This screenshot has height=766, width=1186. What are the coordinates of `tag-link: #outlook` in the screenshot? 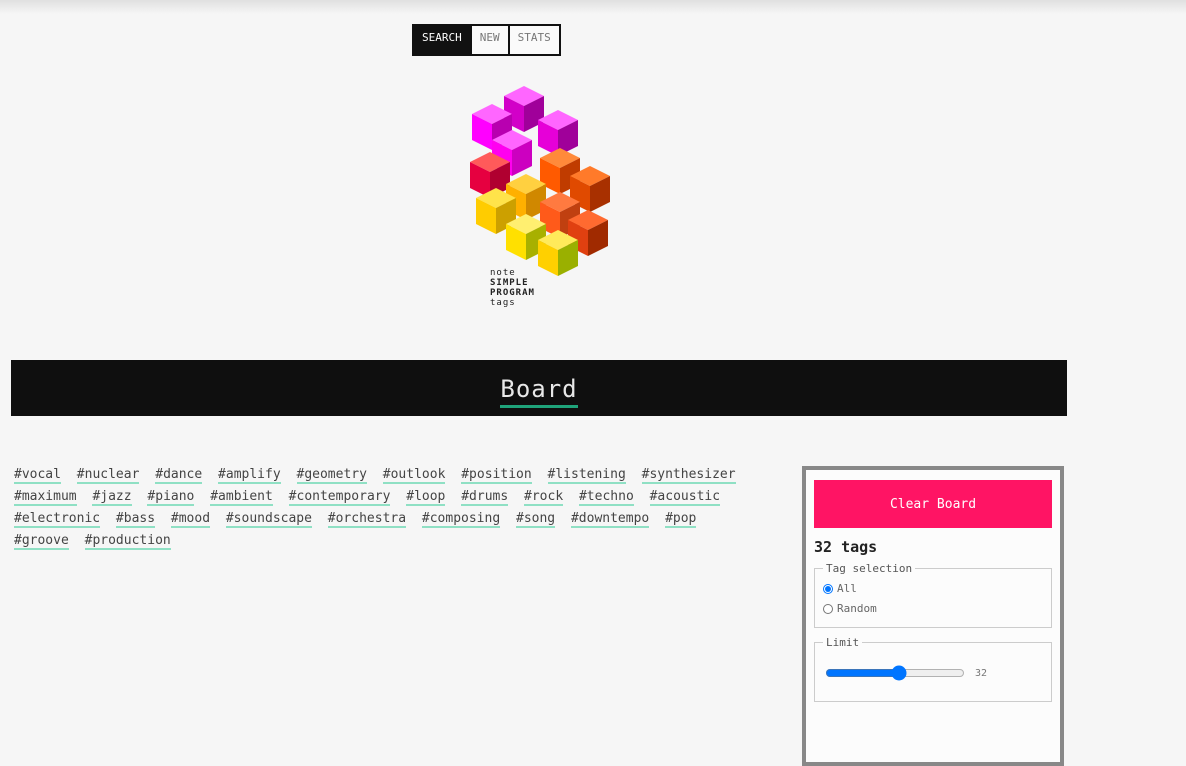 It's located at (414, 475).